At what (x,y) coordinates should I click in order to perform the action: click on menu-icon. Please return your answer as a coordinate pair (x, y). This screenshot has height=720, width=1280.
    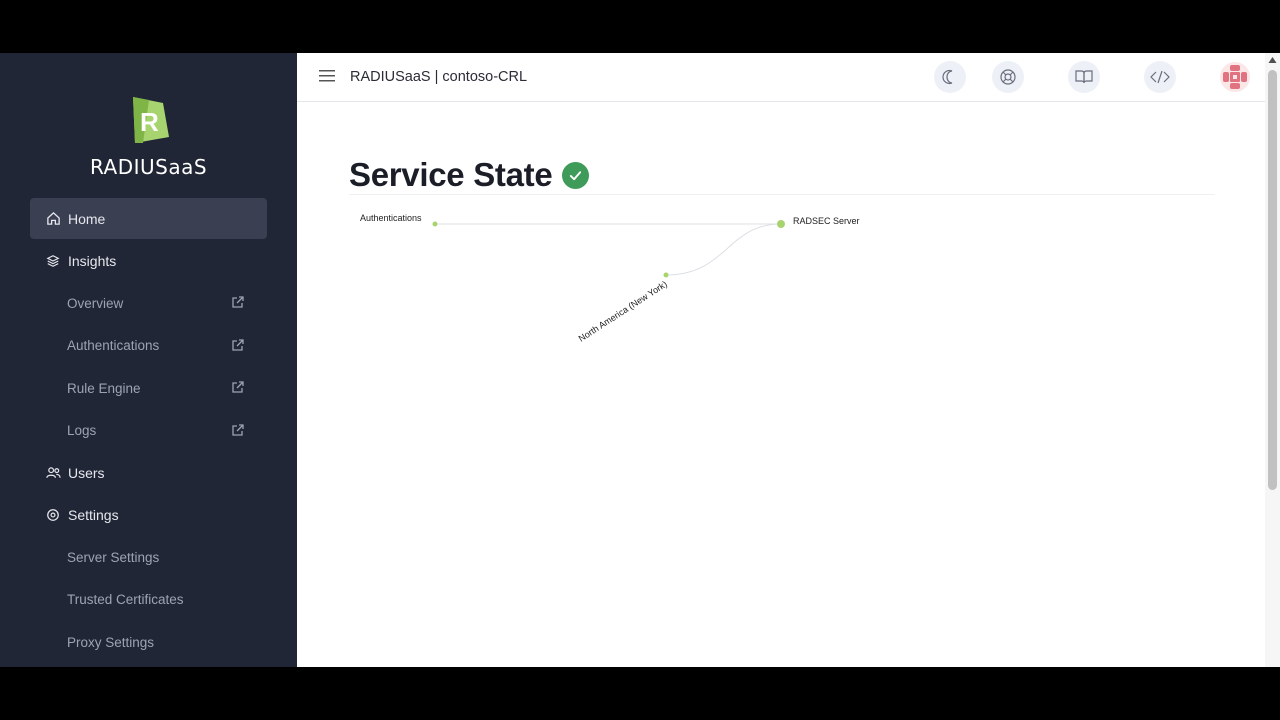
    Looking at the image, I should click on (327, 76).